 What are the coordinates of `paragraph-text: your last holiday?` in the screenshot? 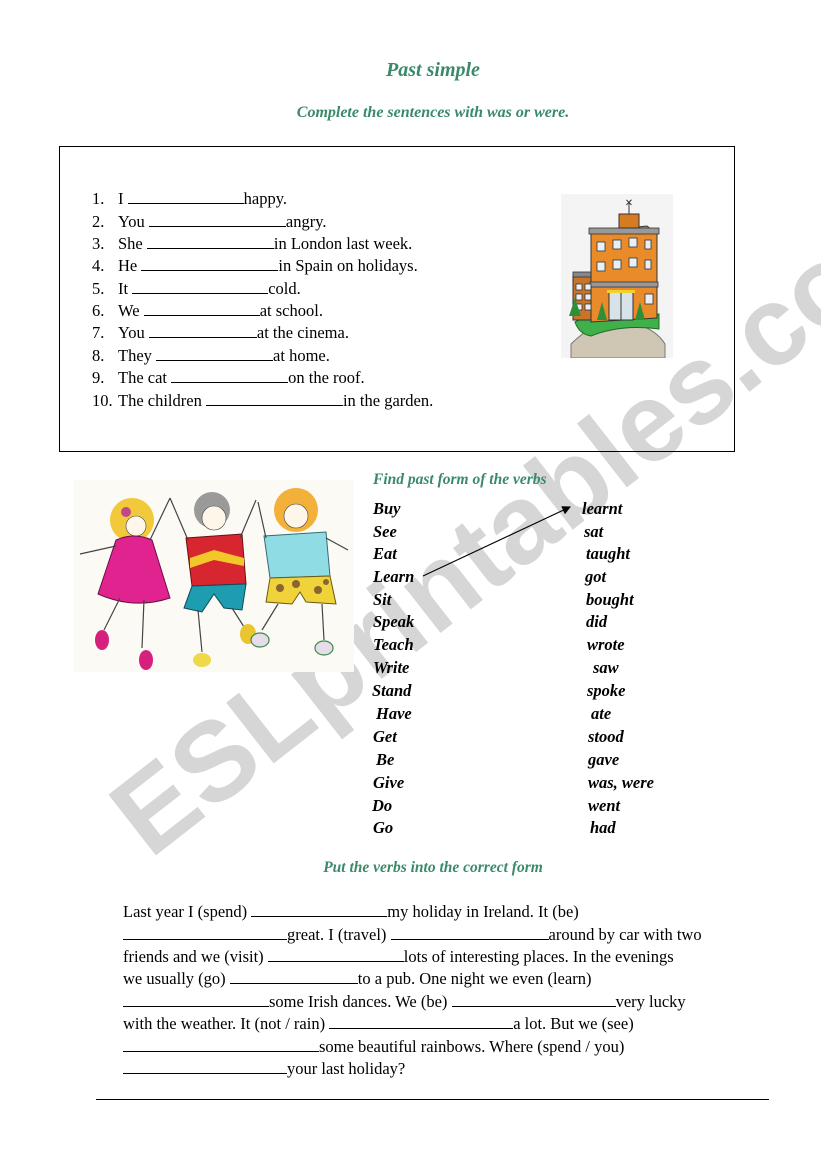 It's located at (346, 1068).